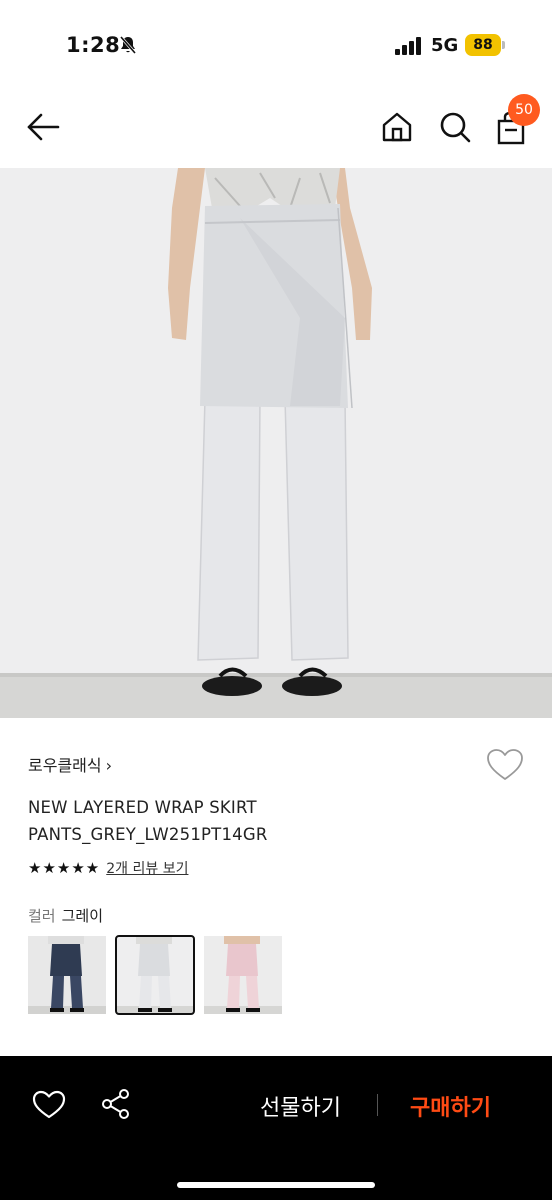  What do you see at coordinates (82, 916) in the screenshot?
I see `color-value: 그레이` at bounding box center [82, 916].